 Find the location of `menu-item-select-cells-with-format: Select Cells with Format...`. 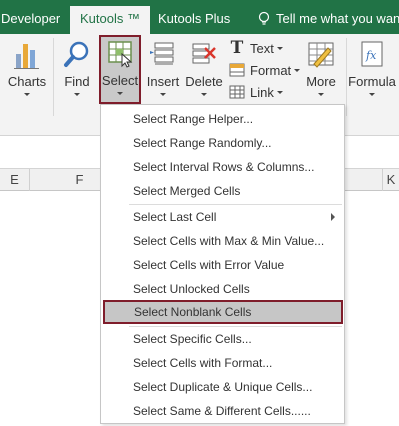

menu-item-select-cells-with-format: Select Cells with Format... is located at coordinates (222, 363).